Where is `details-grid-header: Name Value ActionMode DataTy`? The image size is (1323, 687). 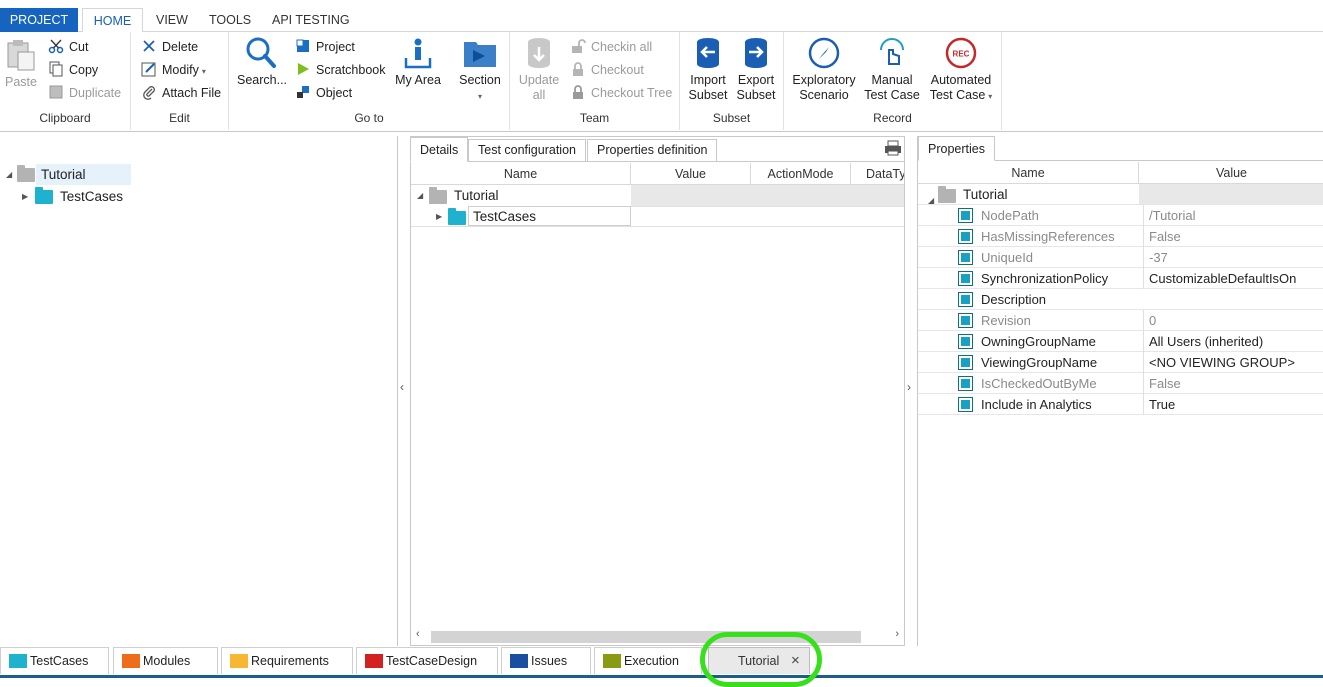 details-grid-header: Name Value ActionMode DataTy is located at coordinates (657, 174).